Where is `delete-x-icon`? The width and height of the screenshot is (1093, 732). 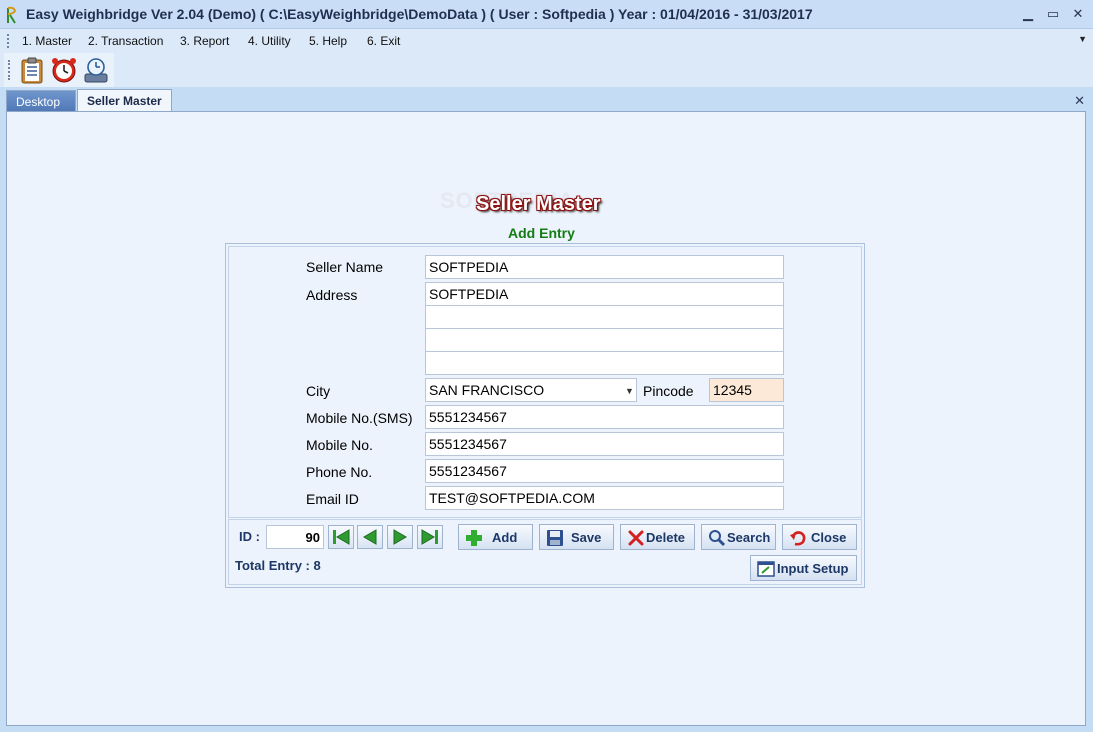 delete-x-icon is located at coordinates (636, 538).